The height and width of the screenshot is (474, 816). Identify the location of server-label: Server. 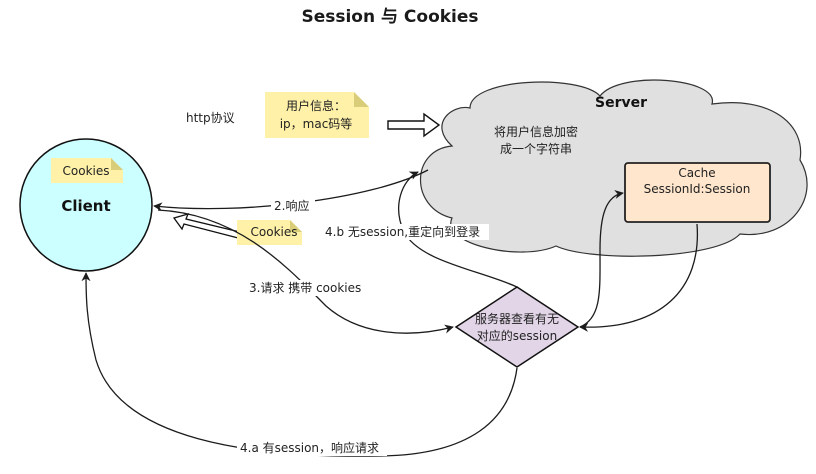
(621, 103).